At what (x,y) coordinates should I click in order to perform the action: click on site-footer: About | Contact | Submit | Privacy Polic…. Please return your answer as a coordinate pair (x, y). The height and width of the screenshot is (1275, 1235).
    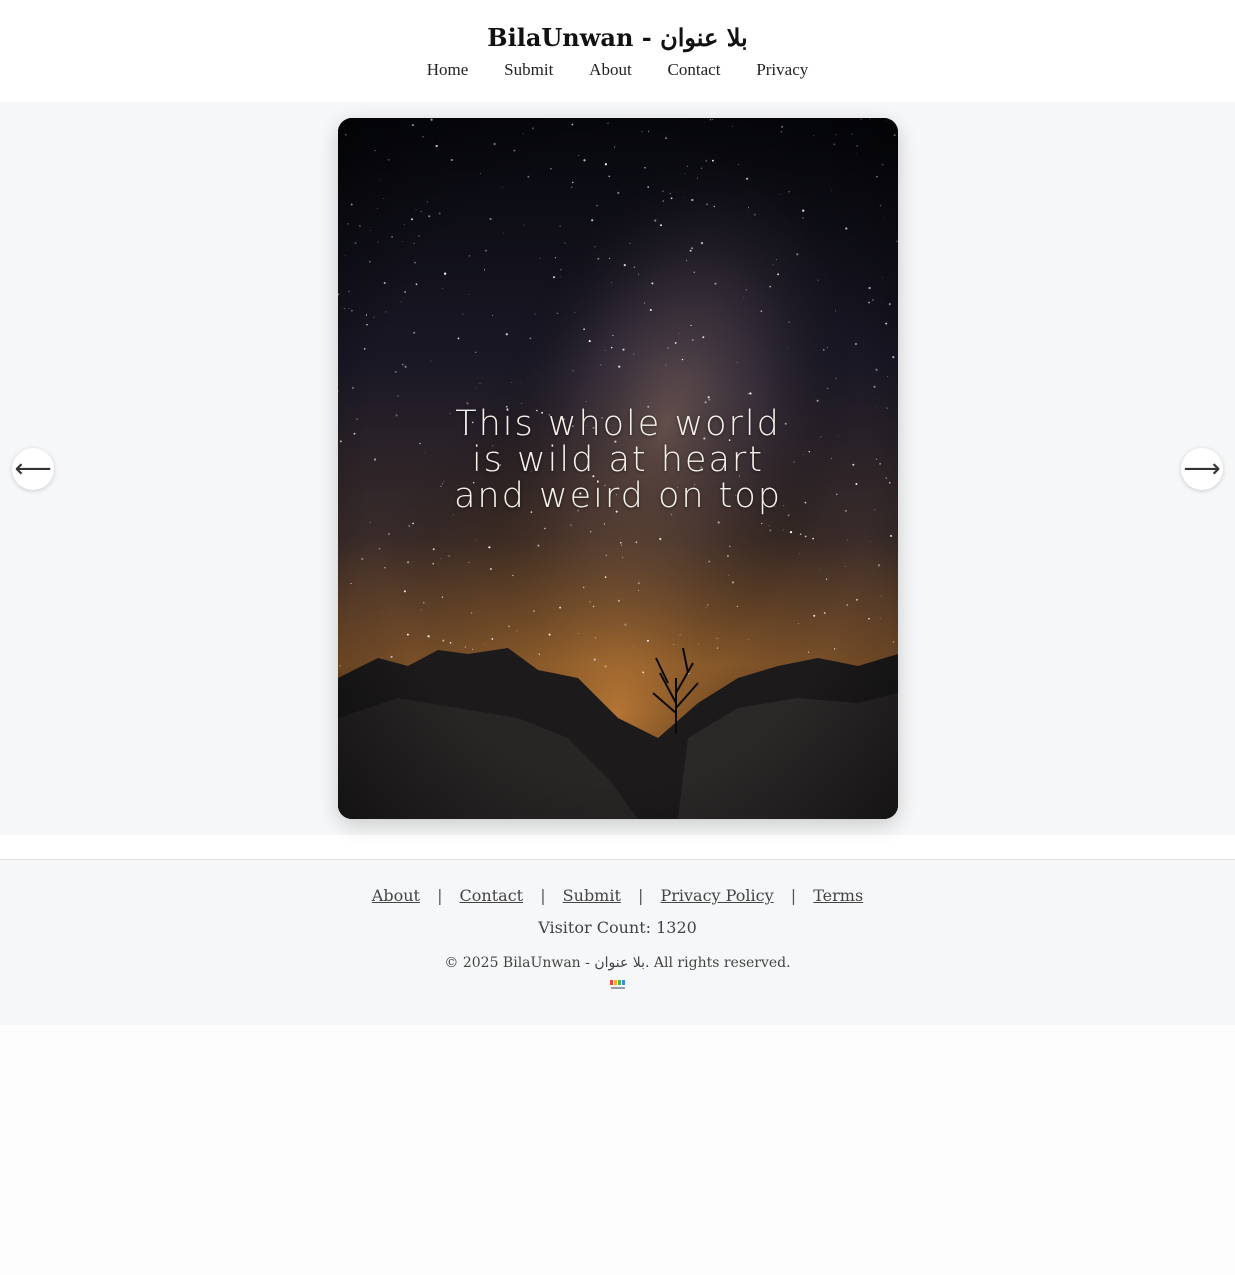
    Looking at the image, I should click on (617, 942).